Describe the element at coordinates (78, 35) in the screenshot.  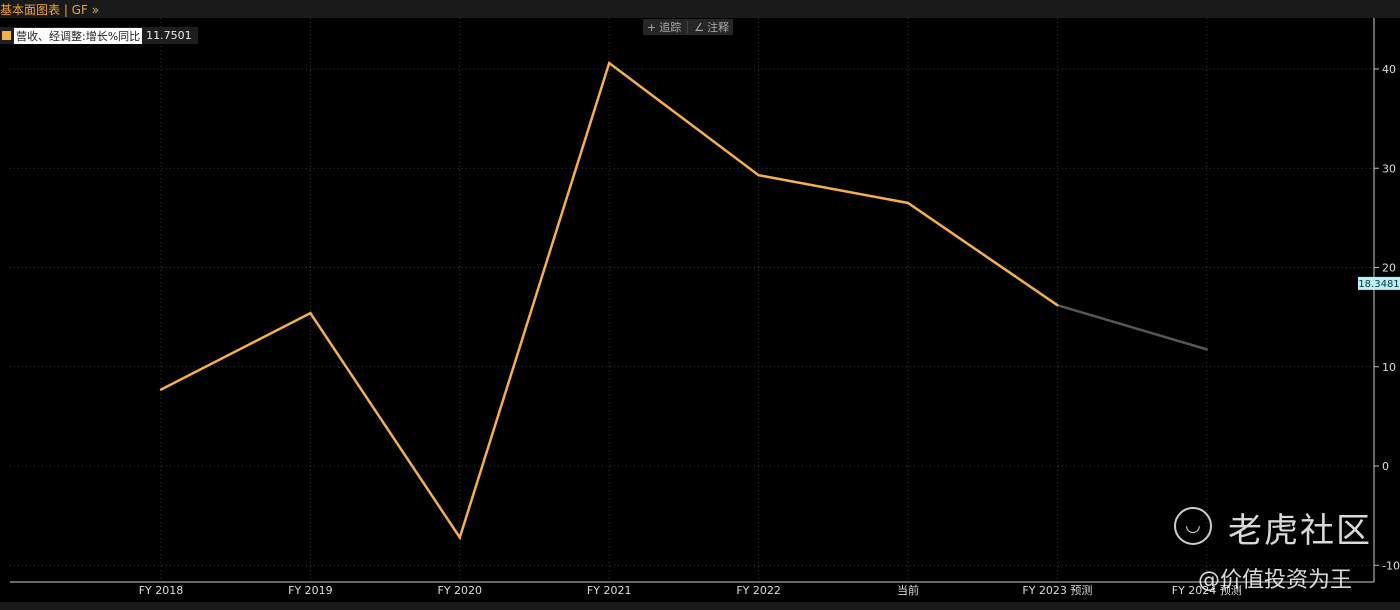
I see `legend-series-name: 营收、经调整:增长%同比` at that location.